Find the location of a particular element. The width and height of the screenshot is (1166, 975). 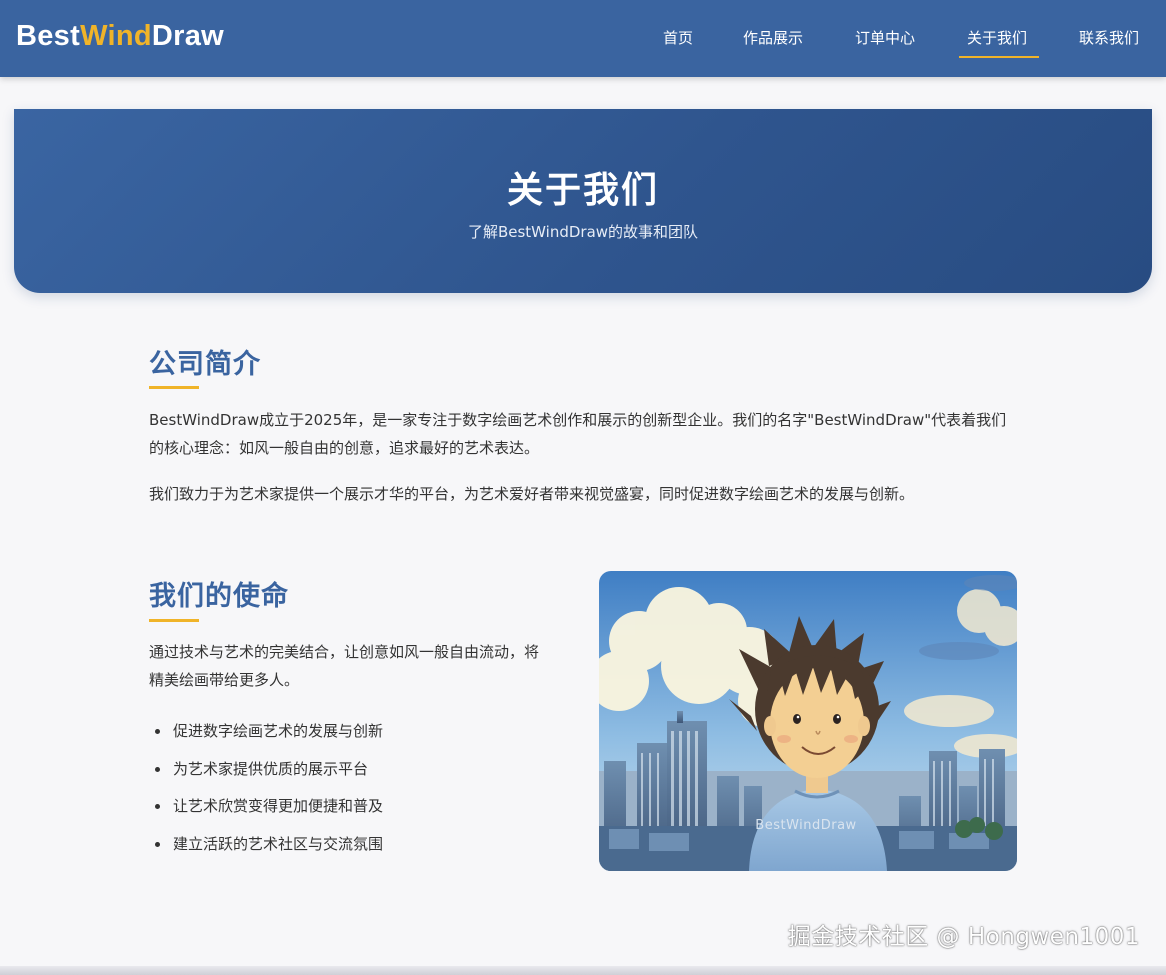

nav-about: 关于我们 is located at coordinates (997, 37).